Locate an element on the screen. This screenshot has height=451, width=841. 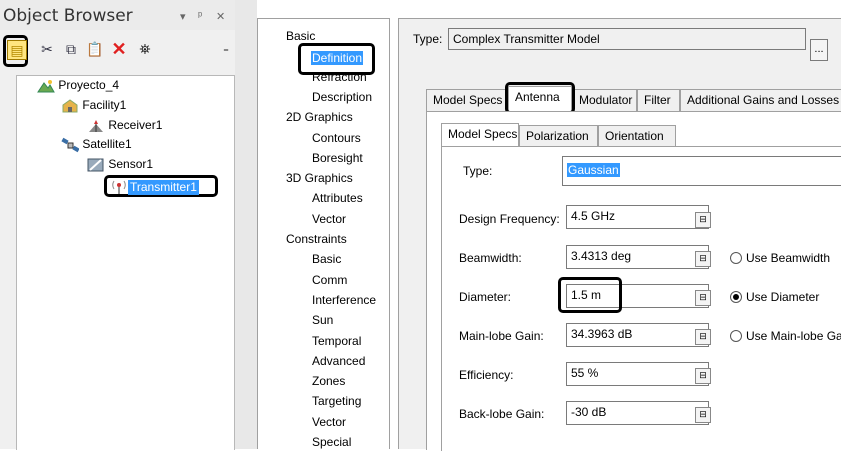
facility-icon is located at coordinates (70, 106).